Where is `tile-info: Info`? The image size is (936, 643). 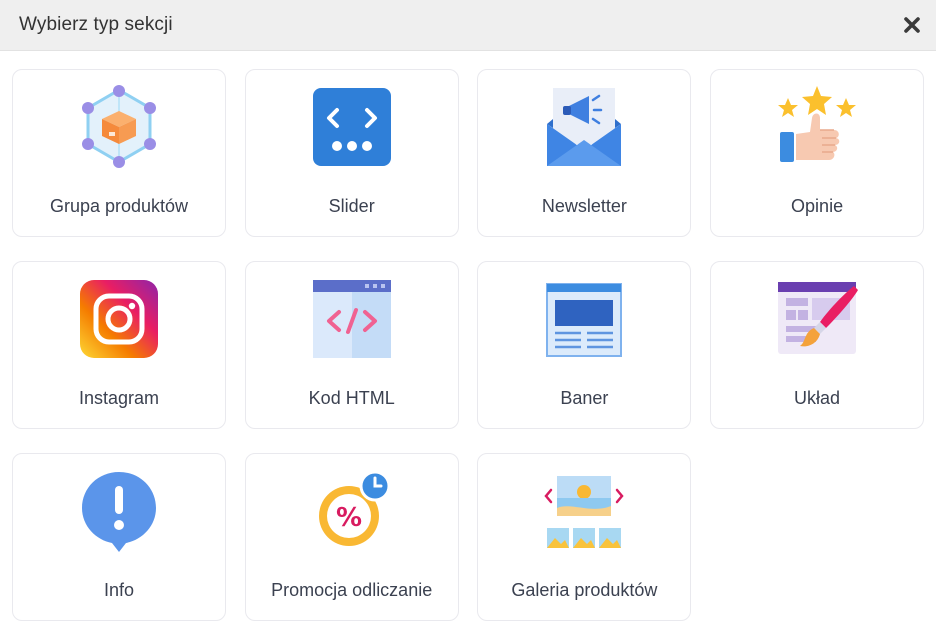
tile-info: Info is located at coordinates (119, 537).